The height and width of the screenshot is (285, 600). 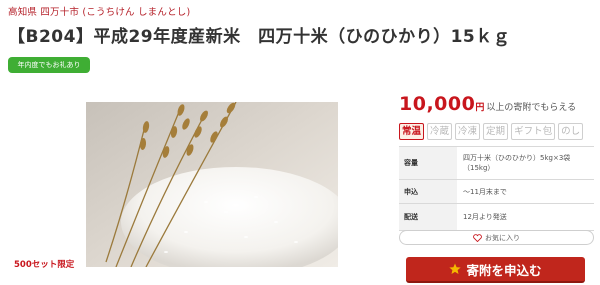 What do you see at coordinates (525, 191) in the screenshot?
I see `info-value: ～11月末まで` at bounding box center [525, 191].